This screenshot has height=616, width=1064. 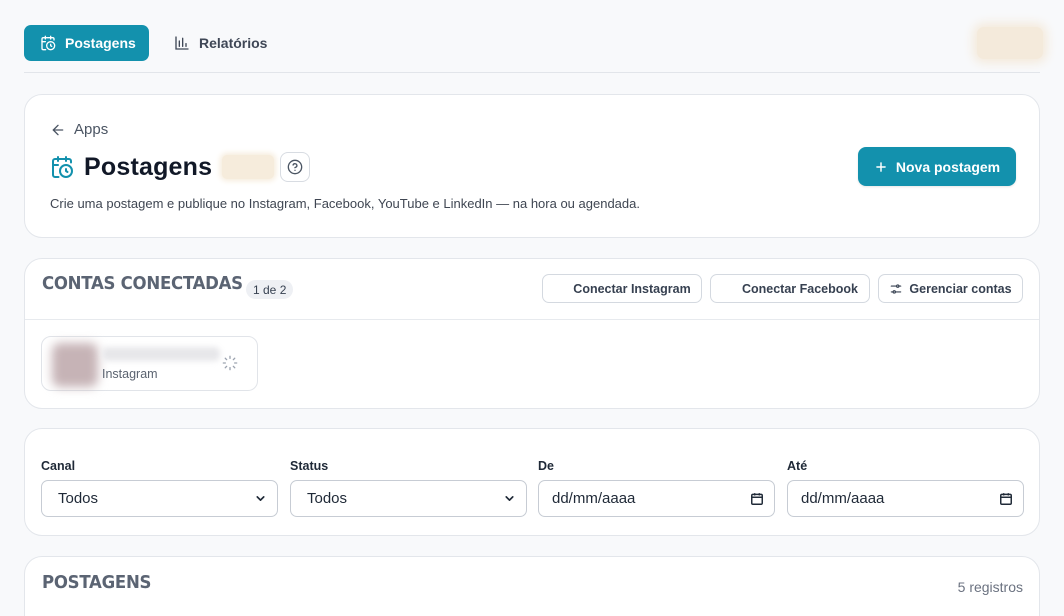 What do you see at coordinates (91, 129) in the screenshot?
I see `back-label: Apps` at bounding box center [91, 129].